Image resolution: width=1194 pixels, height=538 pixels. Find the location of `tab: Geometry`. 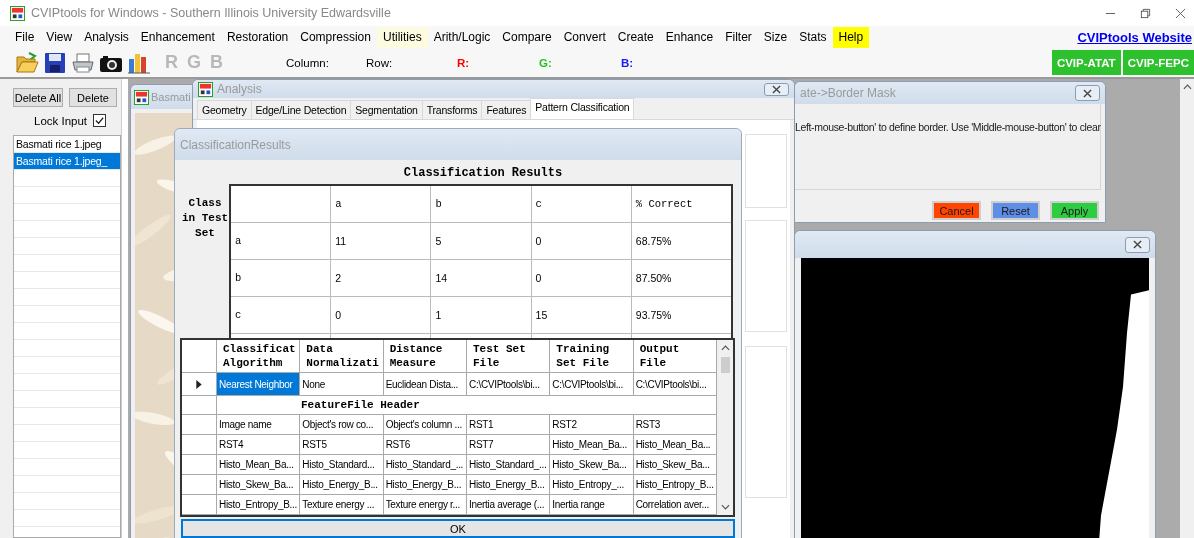

tab: Geometry is located at coordinates (224, 109).